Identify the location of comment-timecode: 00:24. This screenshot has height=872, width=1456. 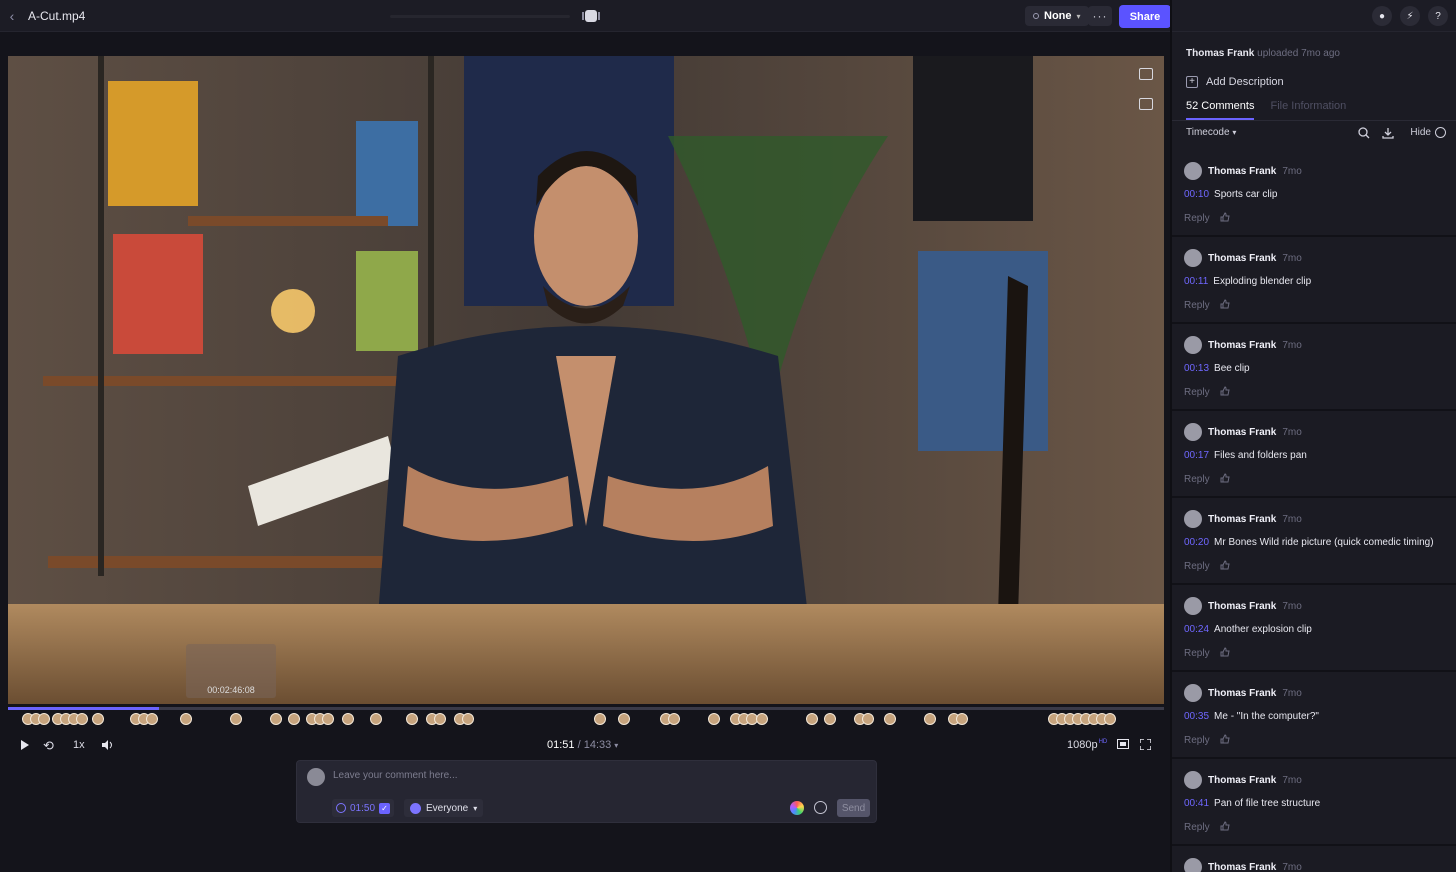
(1196, 629).